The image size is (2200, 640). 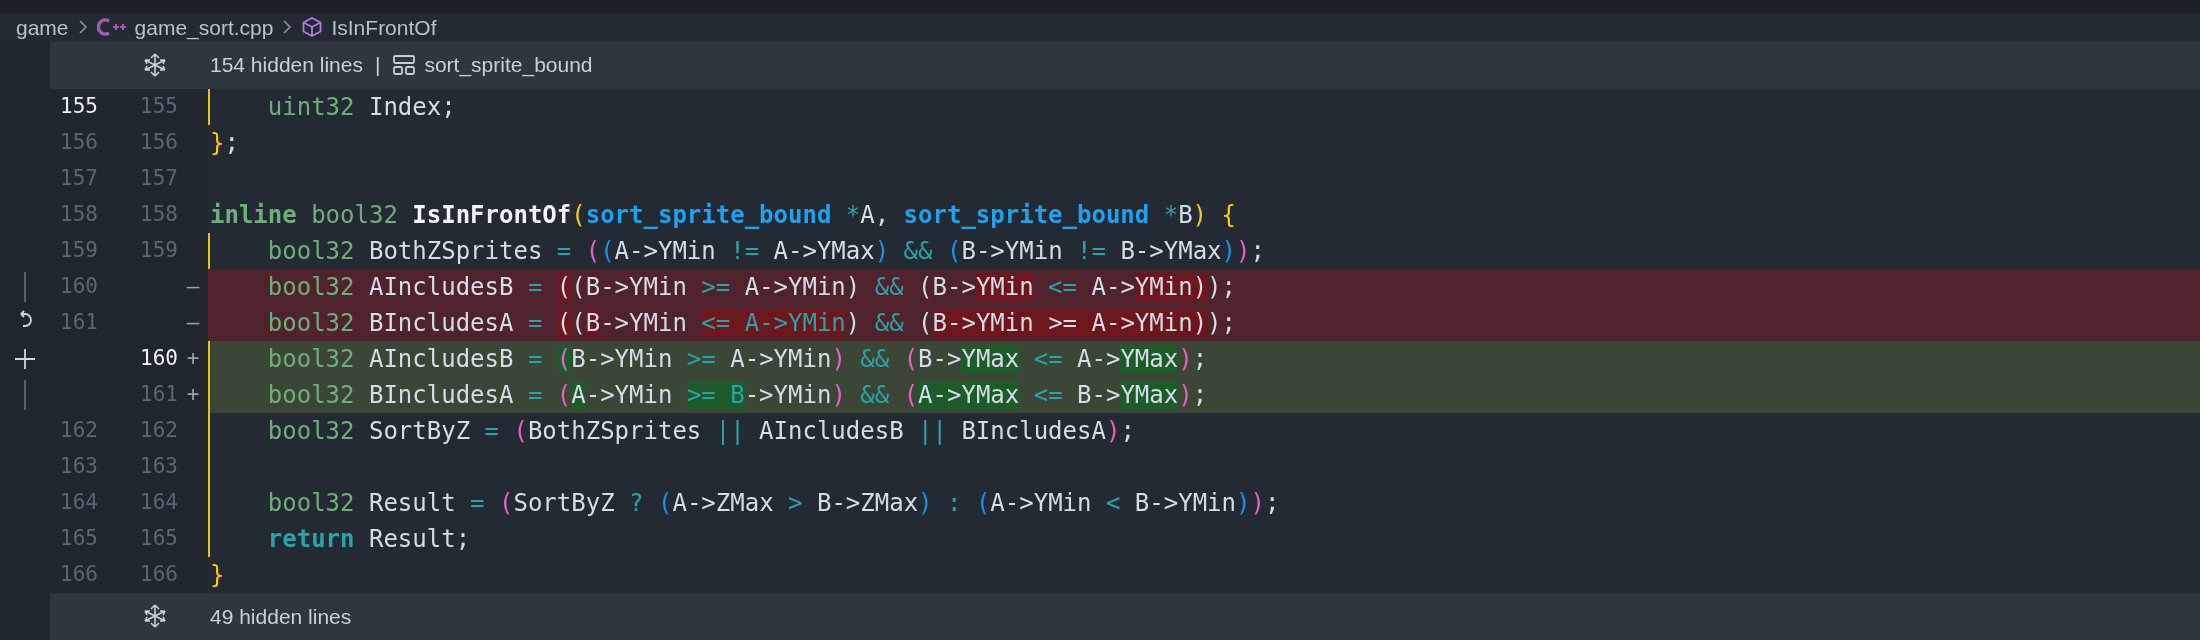 I want to click on breadcrumb-item: game_sort.cpp, so click(x=204, y=27).